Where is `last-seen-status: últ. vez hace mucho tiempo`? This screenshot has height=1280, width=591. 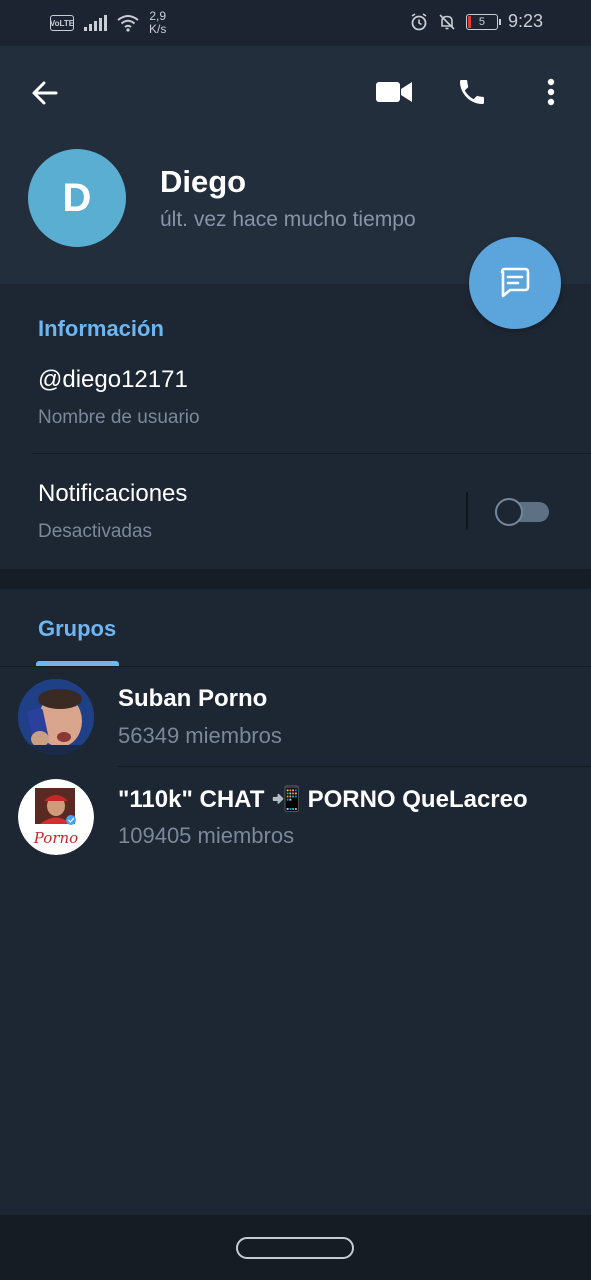 last-seen-status: últ. vez hace mucho tiempo is located at coordinates (288, 219).